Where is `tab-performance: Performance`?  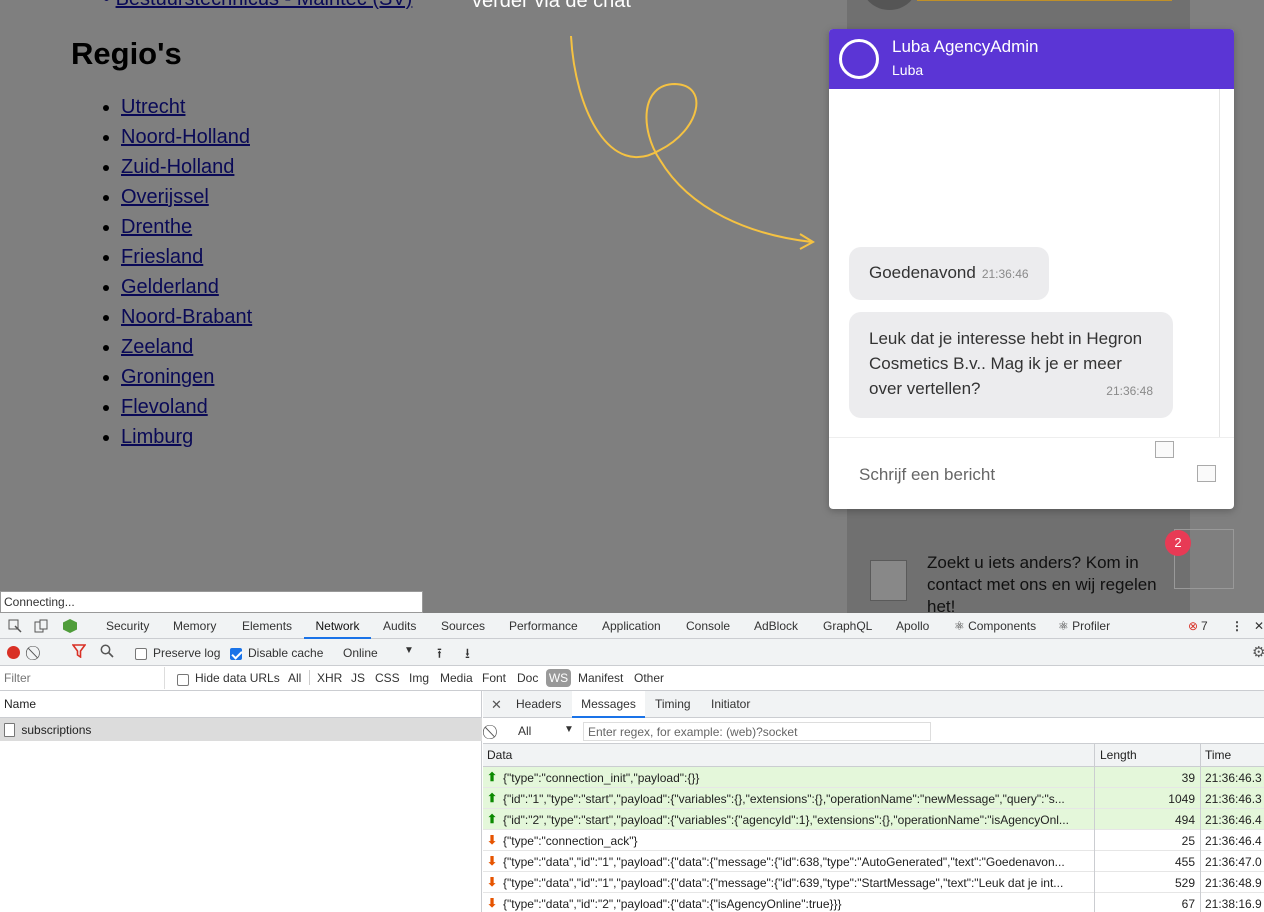 tab-performance: Performance is located at coordinates (543, 626).